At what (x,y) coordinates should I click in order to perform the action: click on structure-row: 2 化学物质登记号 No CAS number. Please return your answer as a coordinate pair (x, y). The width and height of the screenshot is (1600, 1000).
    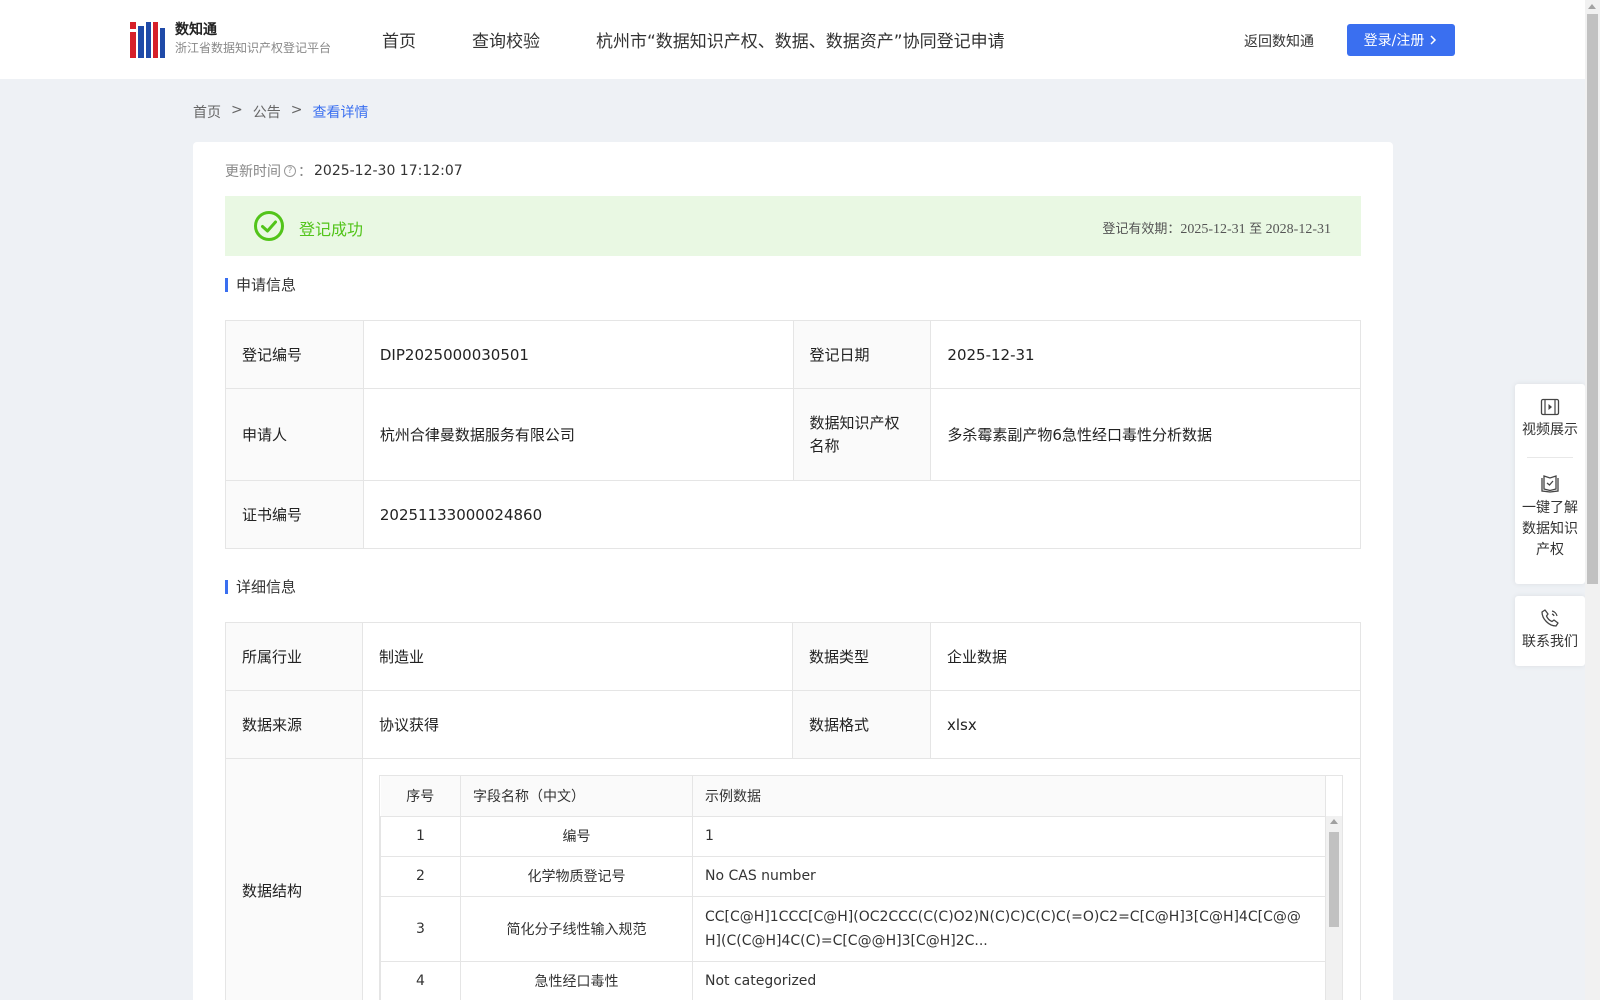
    Looking at the image, I should click on (853, 876).